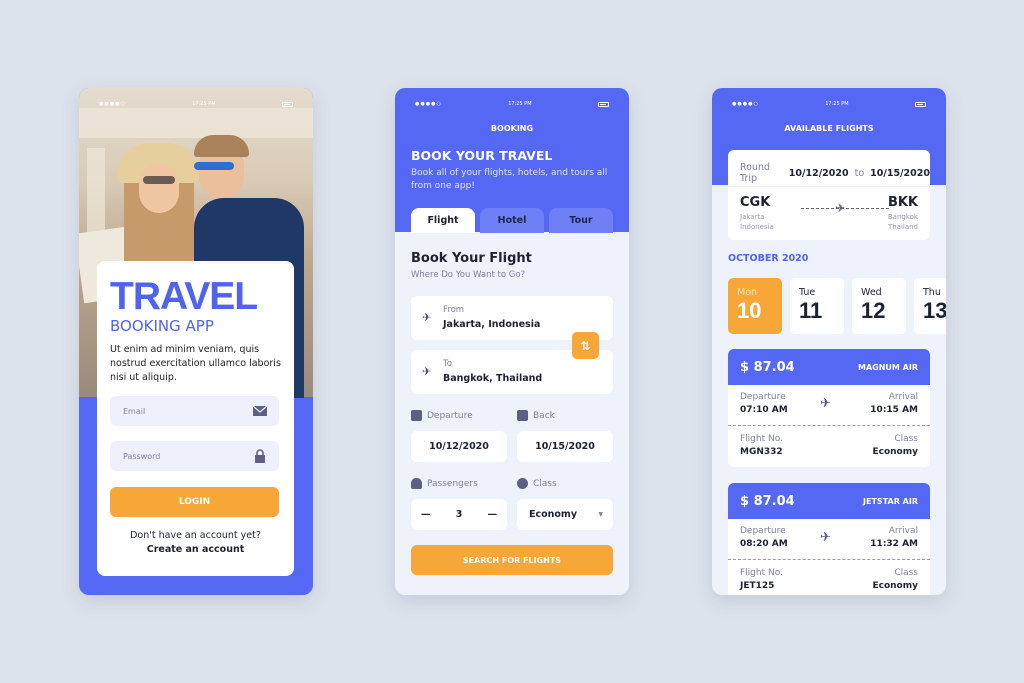 The image size is (1024, 683). I want to click on trip-type: Round Trip, so click(755, 173).